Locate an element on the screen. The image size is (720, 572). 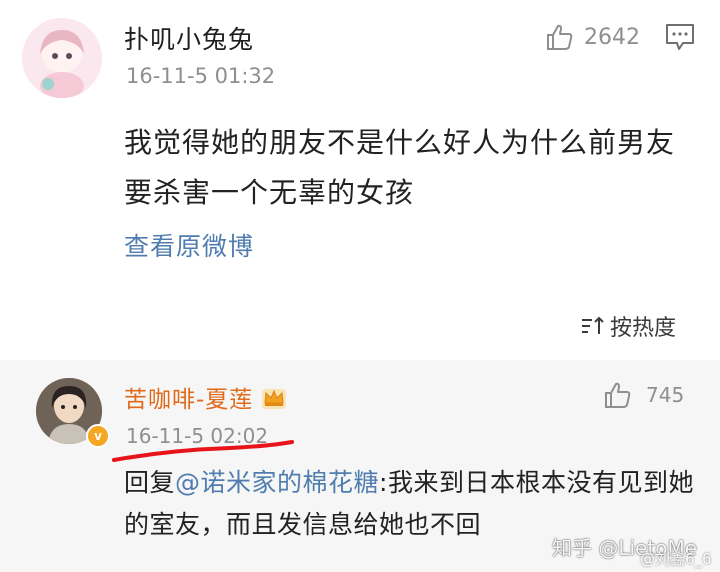
avatar-illustration is located at coordinates (62, 58).